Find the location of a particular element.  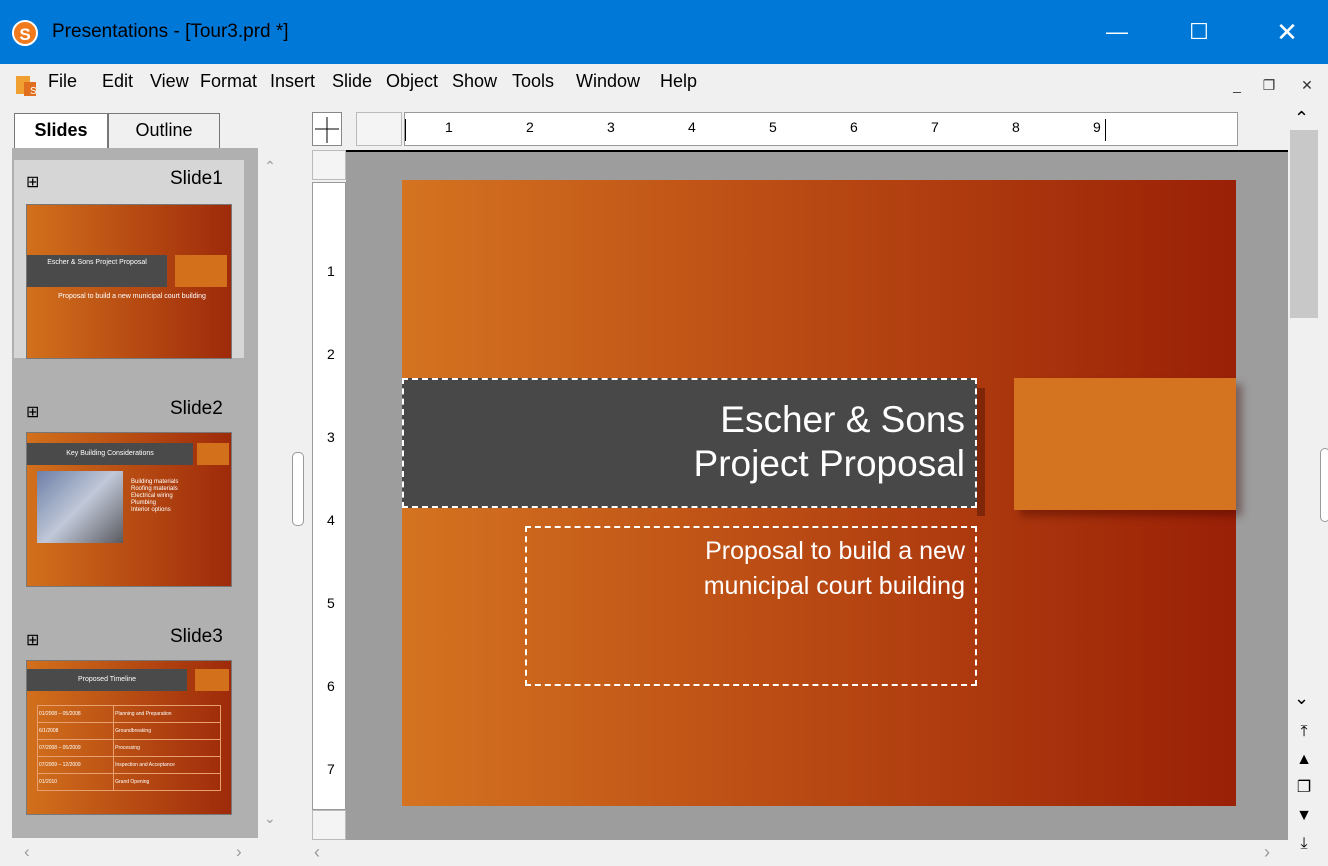

thumb-title: Escher & Sons Project Proposal is located at coordinates (97, 271).